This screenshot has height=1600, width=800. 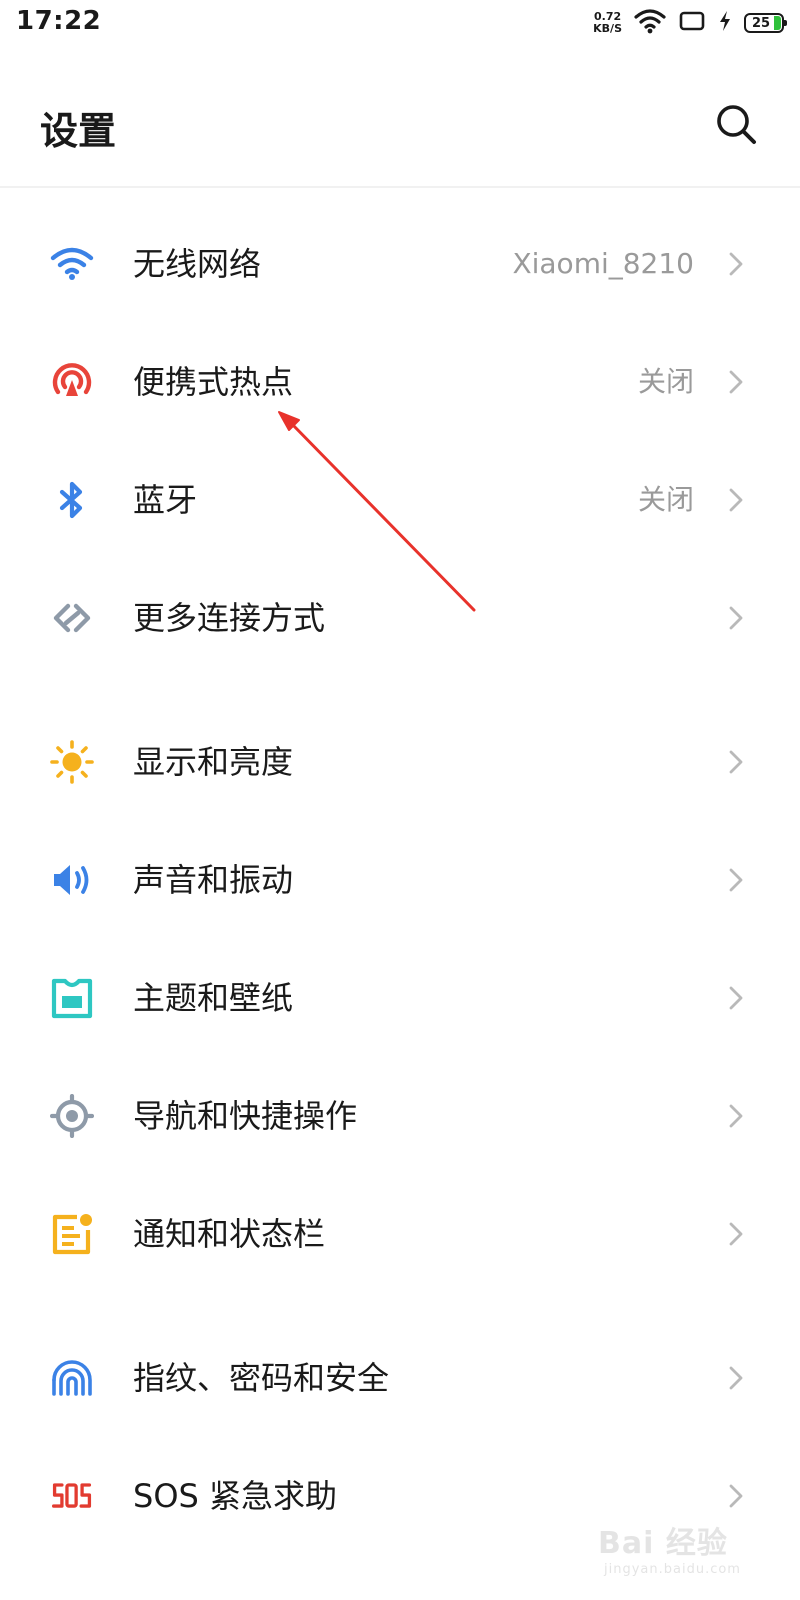 I want to click on search-button, so click(x=736, y=124).